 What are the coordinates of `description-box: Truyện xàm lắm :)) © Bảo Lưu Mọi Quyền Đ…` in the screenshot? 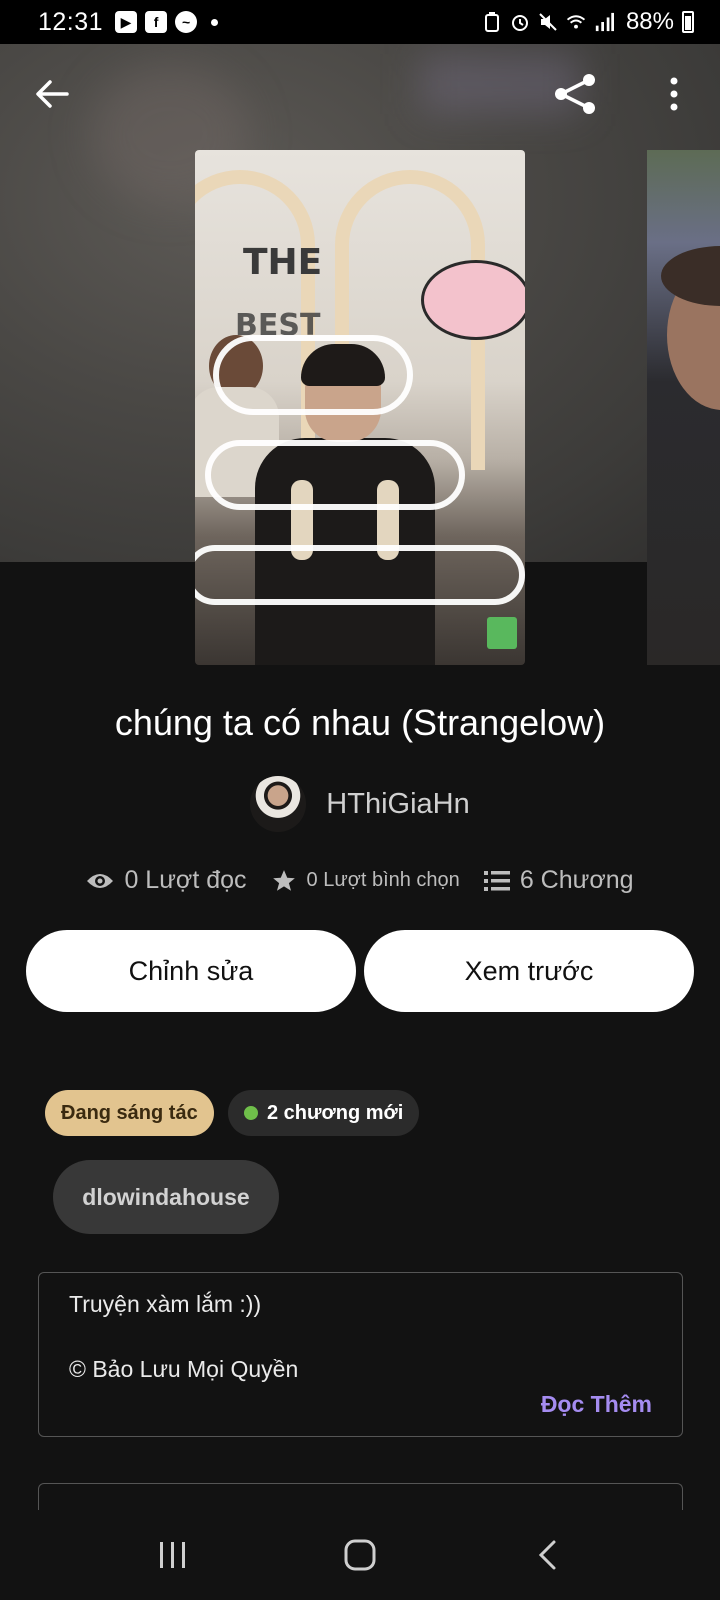 It's located at (360, 1354).